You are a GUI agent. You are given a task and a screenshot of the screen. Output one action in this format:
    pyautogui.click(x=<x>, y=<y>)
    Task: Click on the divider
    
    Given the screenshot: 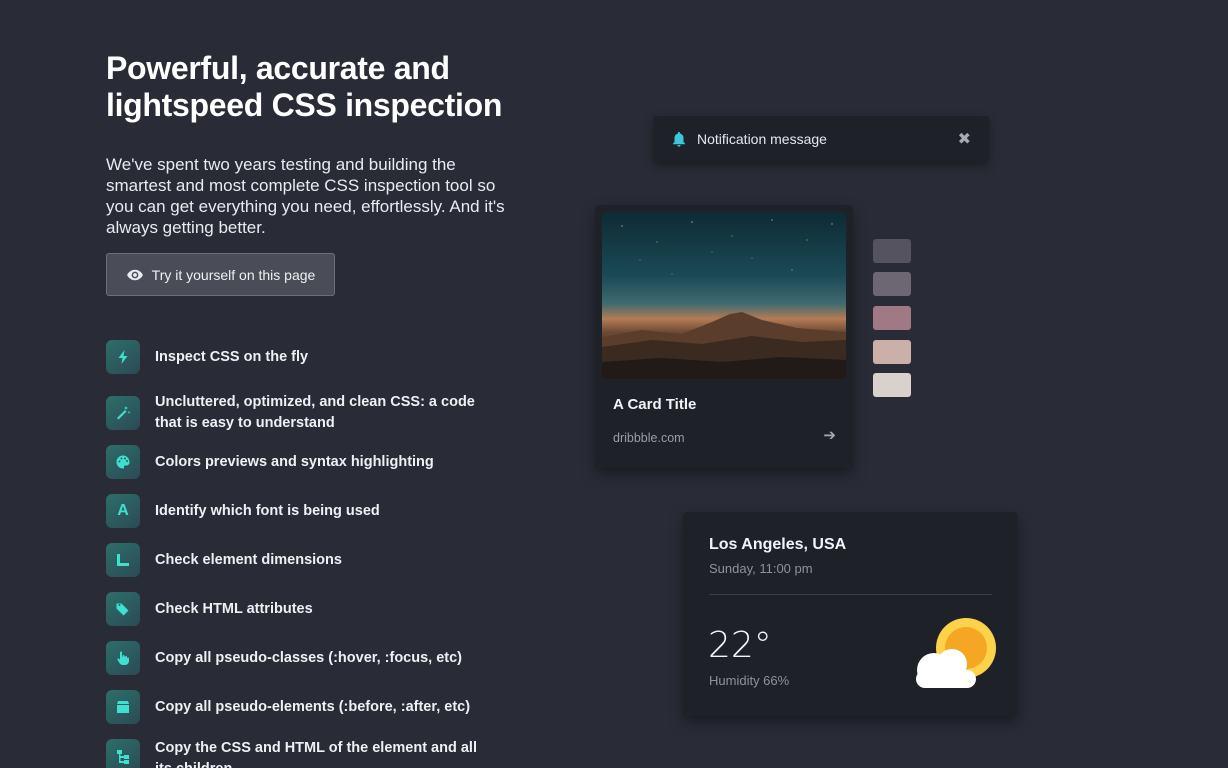 What is the action you would take?
    pyautogui.click(x=850, y=594)
    